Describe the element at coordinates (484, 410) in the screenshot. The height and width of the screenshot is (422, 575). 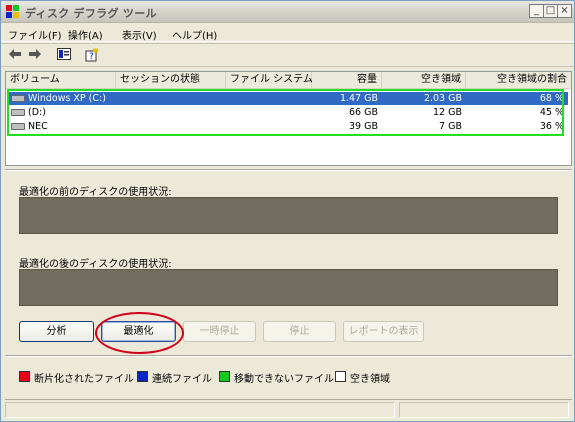
I see `status-pane-secondary` at that location.